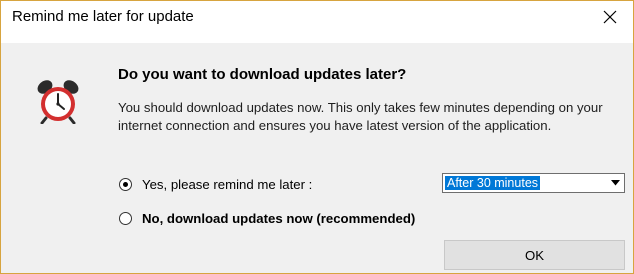 This screenshot has height=274, width=634. I want to click on remind-later-label: Yes, please remind me later :, so click(227, 184).